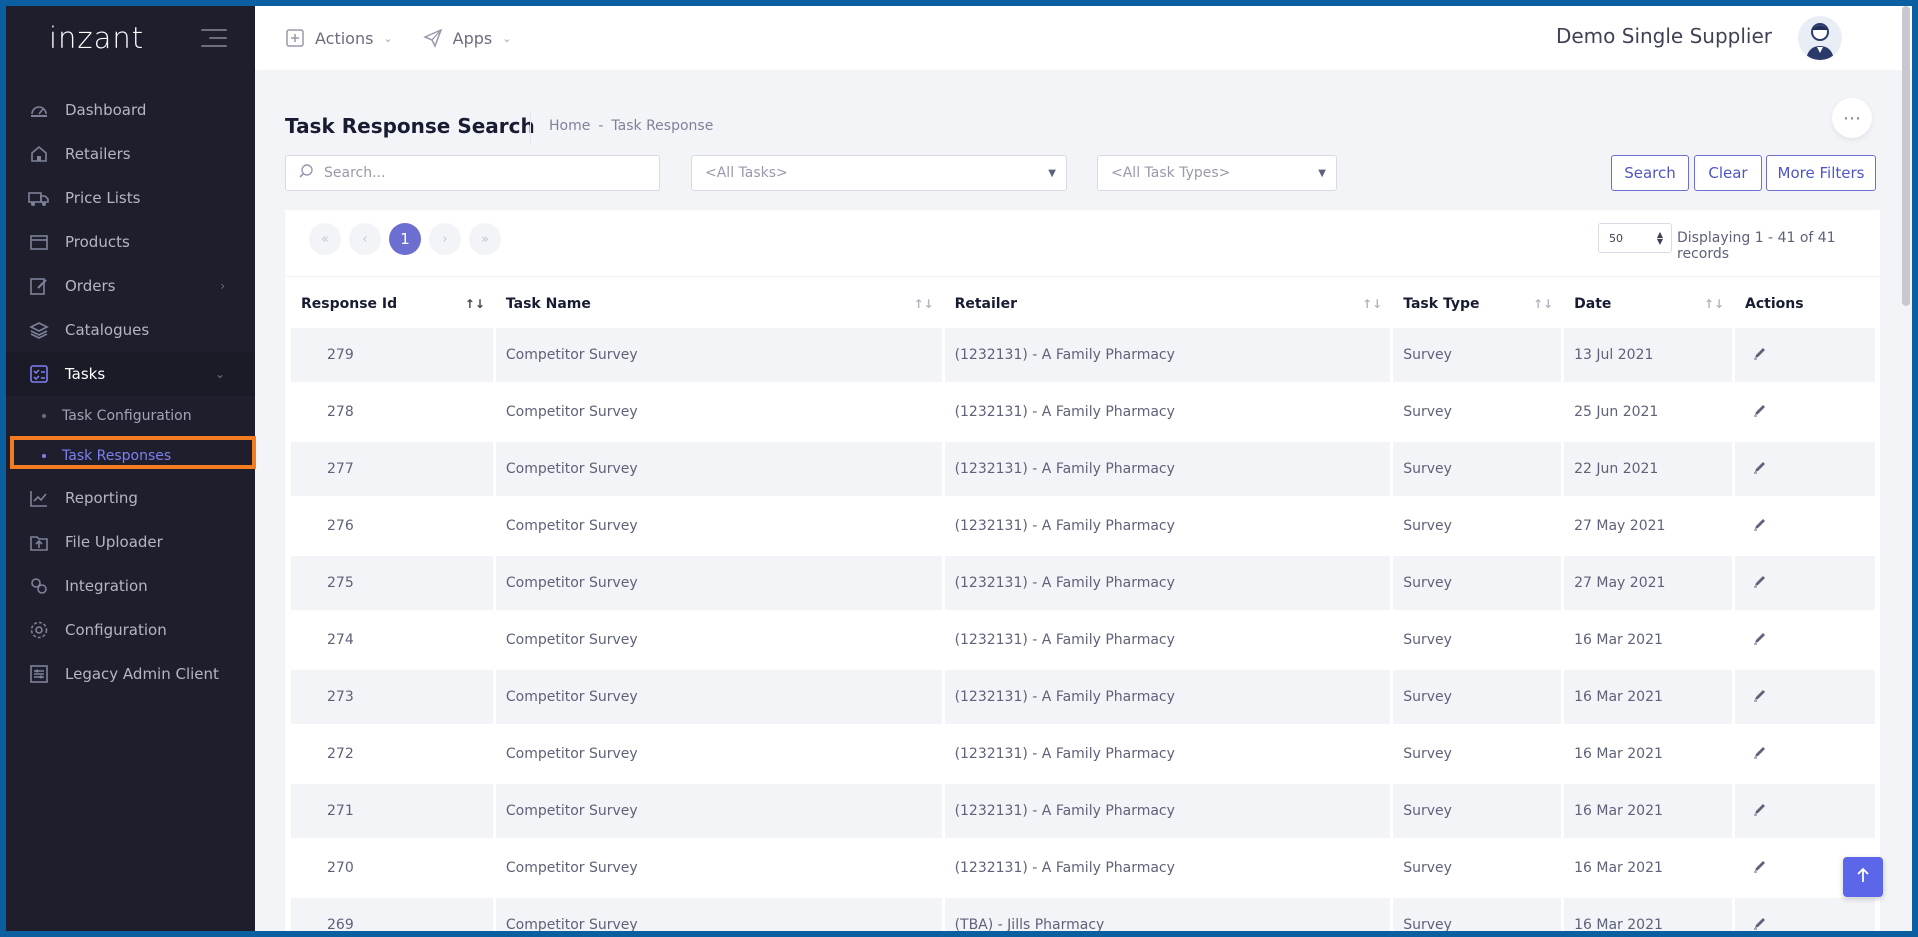  I want to click on sidebar-item-integration: Integration, so click(130, 586).